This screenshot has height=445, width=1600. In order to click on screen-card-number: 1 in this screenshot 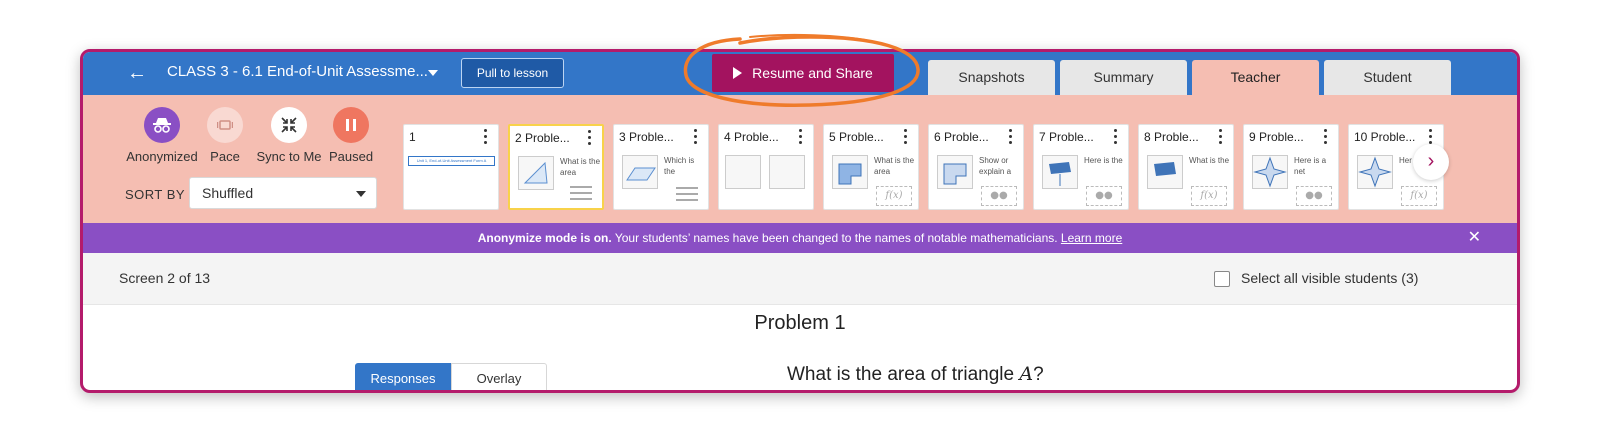, I will do `click(412, 137)`.